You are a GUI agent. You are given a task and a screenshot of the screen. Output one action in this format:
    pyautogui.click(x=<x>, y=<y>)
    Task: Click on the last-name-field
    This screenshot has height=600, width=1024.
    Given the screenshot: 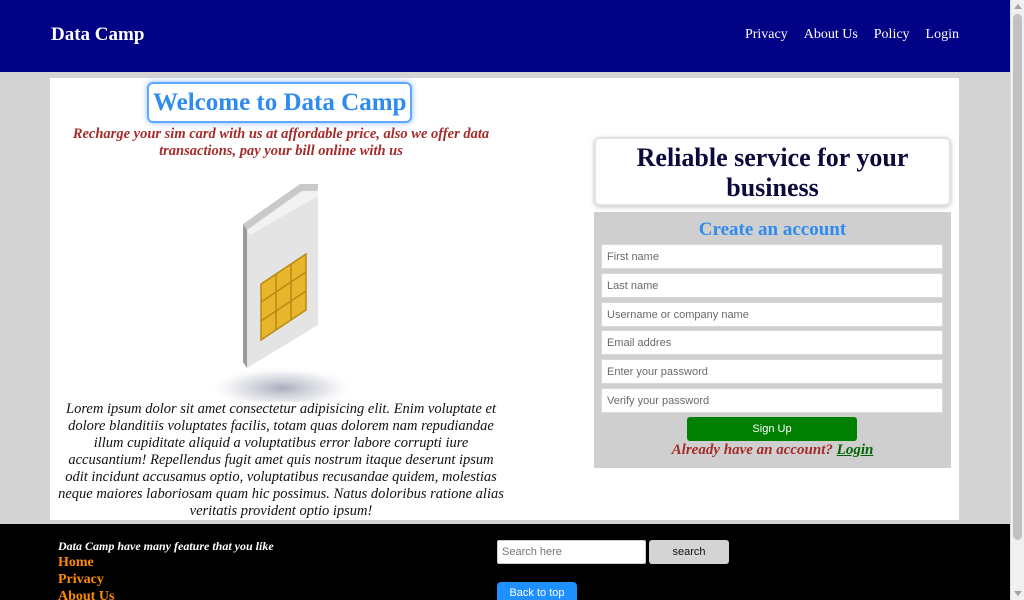 What is the action you would take?
    pyautogui.click(x=772, y=285)
    